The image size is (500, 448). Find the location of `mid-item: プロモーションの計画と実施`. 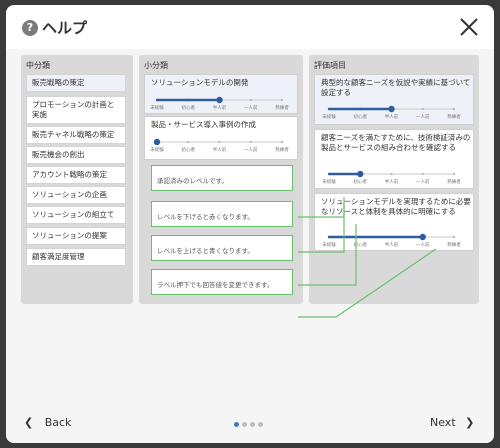

mid-item: プロモーションの計画と実施 is located at coordinates (76, 110).